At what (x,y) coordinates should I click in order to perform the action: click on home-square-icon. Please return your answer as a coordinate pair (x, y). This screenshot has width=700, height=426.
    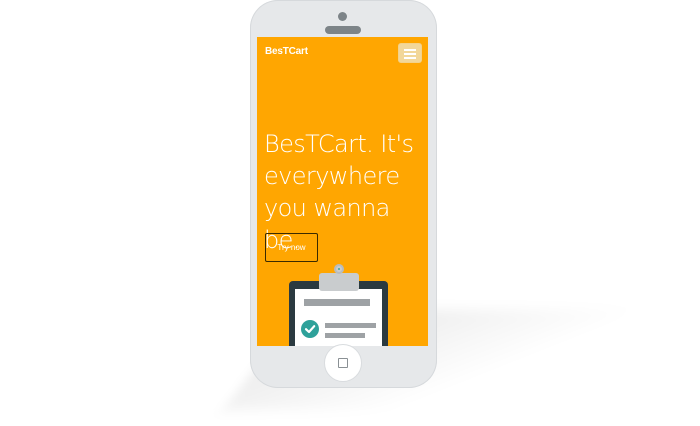
    Looking at the image, I should click on (343, 363).